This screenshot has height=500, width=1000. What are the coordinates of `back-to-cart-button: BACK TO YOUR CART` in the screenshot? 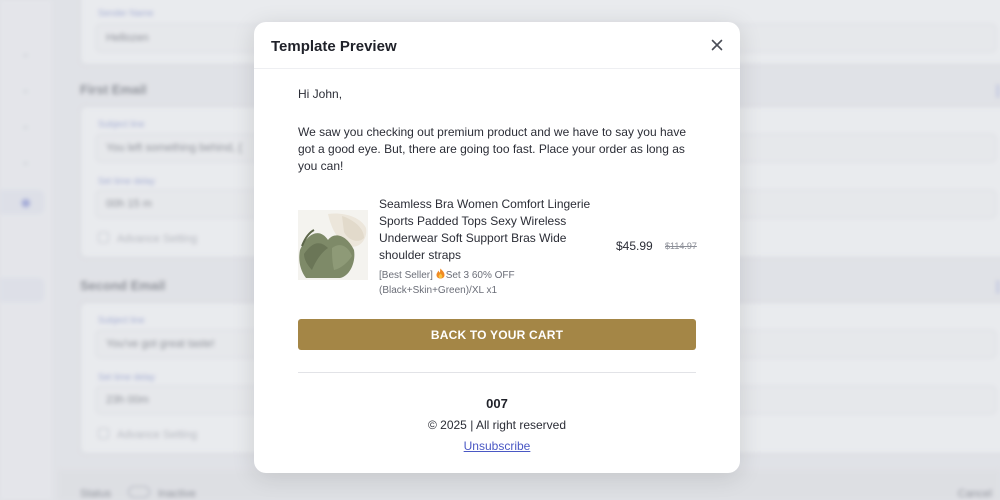 It's located at (497, 334).